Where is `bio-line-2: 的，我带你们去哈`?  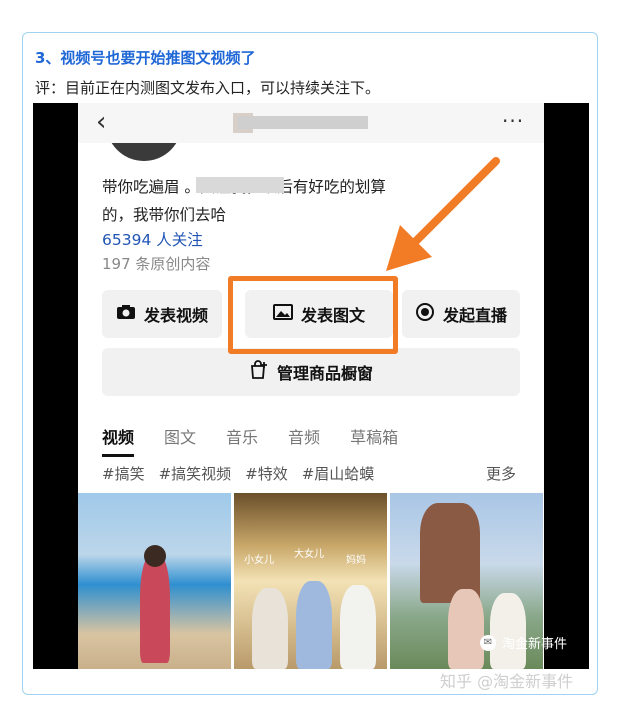
bio-line-2: 的，我带你们去哈 is located at coordinates (164, 215).